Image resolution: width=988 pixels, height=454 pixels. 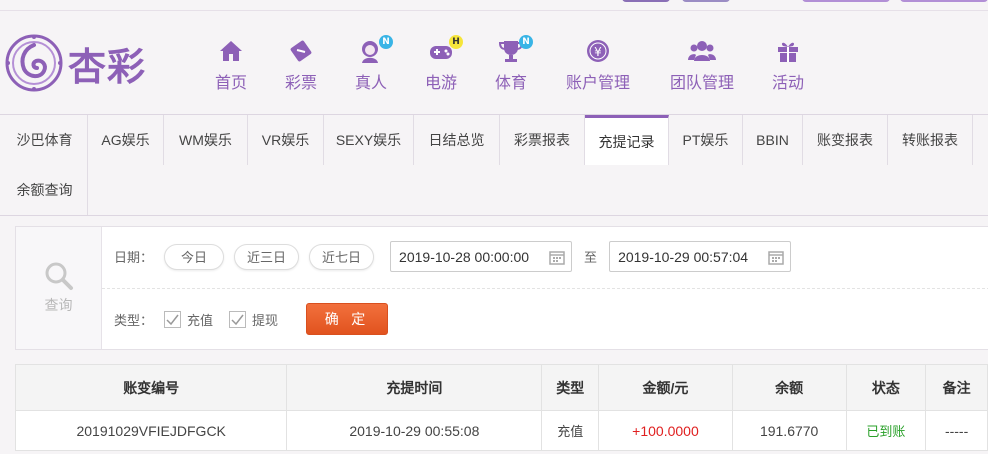 What do you see at coordinates (788, 65) in the screenshot?
I see `nav-promotions: 活动` at bounding box center [788, 65].